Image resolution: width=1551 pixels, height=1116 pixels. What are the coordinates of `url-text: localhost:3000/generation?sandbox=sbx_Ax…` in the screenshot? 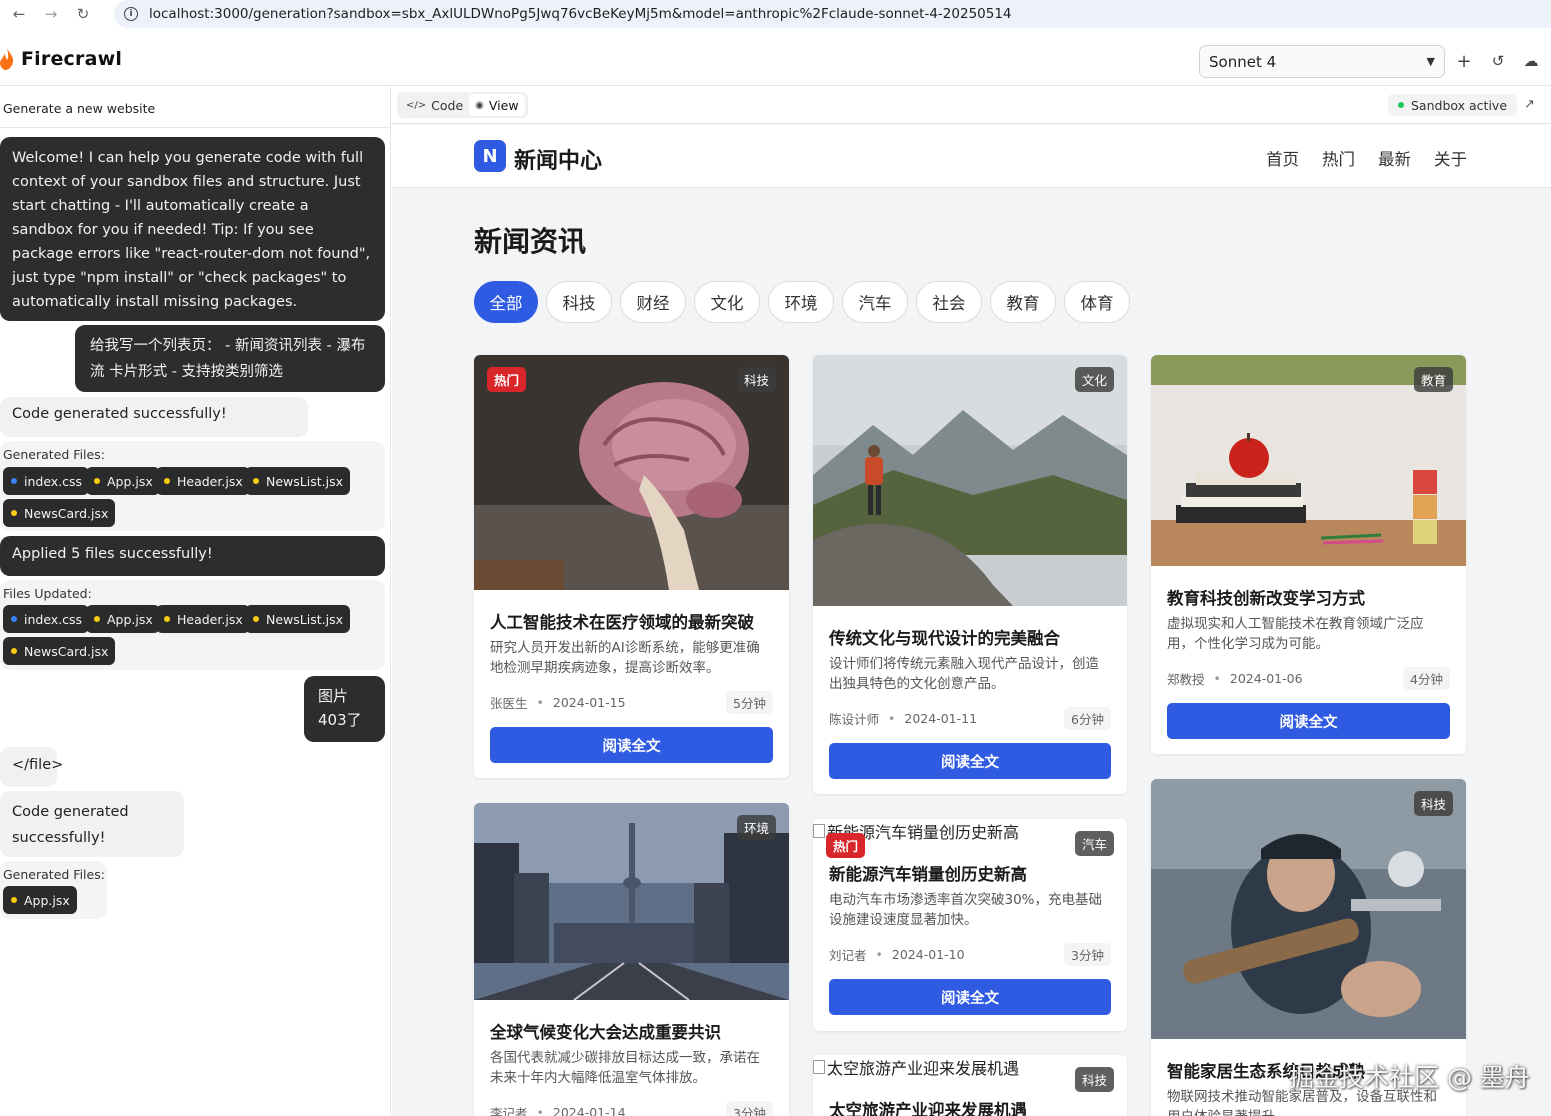 It's located at (580, 14).